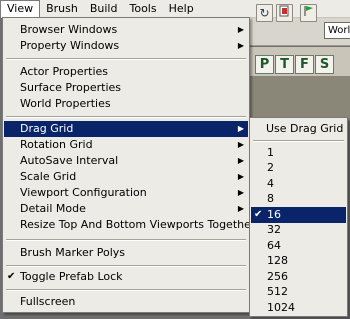 Image resolution: width=350 pixels, height=319 pixels. I want to click on menu-item-viewport-configuration: Viewport Configuration ▶, so click(126, 193).